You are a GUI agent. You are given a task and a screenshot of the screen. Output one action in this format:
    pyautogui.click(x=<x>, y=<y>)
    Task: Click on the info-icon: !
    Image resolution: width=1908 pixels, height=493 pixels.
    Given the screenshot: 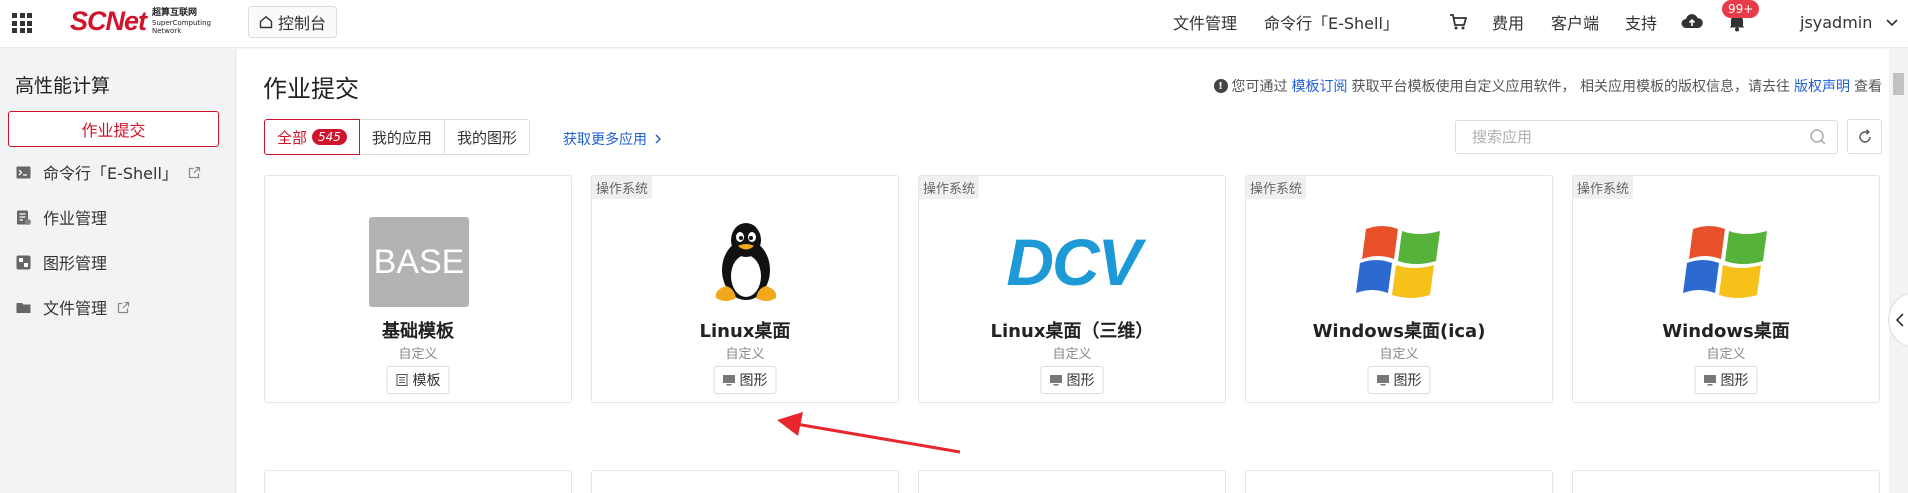 What is the action you would take?
    pyautogui.click(x=1220, y=86)
    